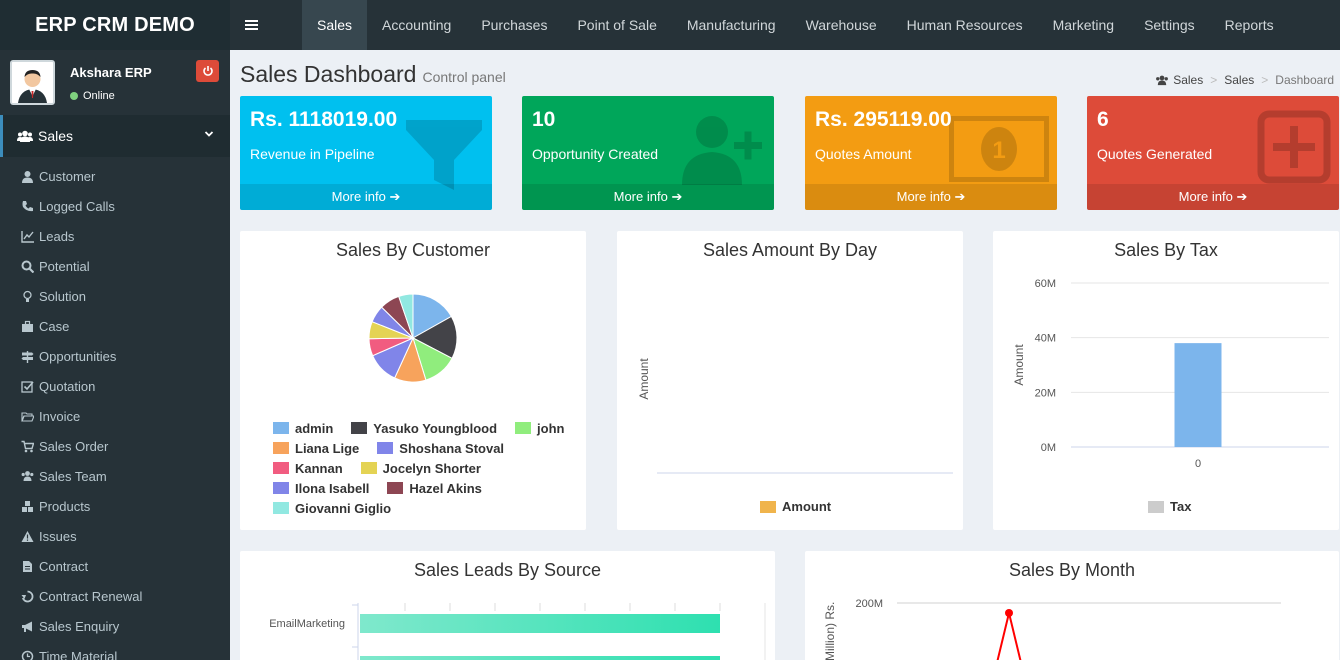  What do you see at coordinates (62, 296) in the screenshot?
I see `sidebar-item-label: Solution` at bounding box center [62, 296].